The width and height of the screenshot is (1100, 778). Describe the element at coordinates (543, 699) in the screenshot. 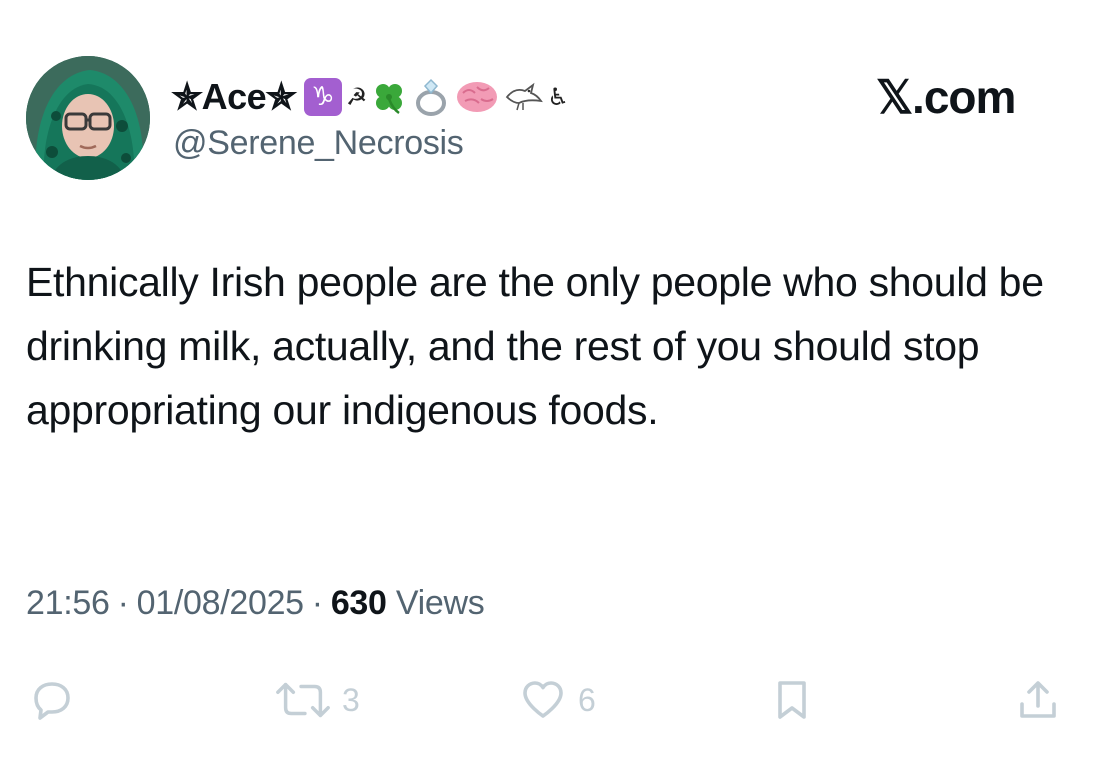

I see `heart-icon` at that location.